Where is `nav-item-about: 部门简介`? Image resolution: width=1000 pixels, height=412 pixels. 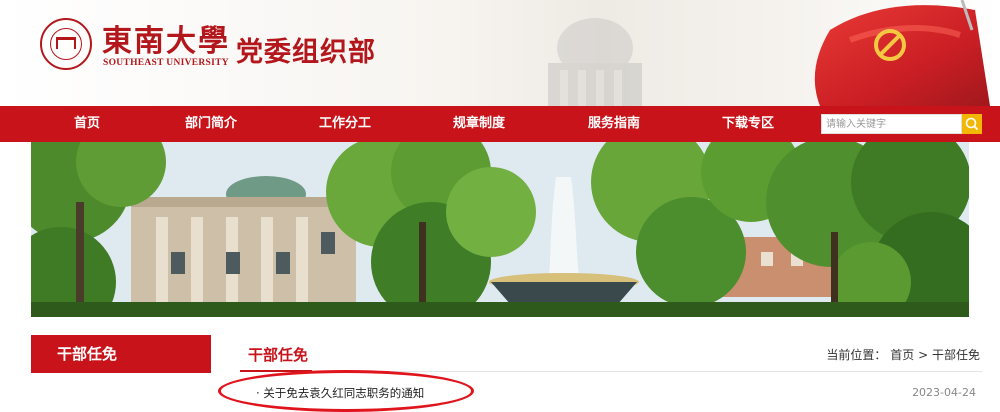
nav-item-about: 部门简介 is located at coordinates (211, 124).